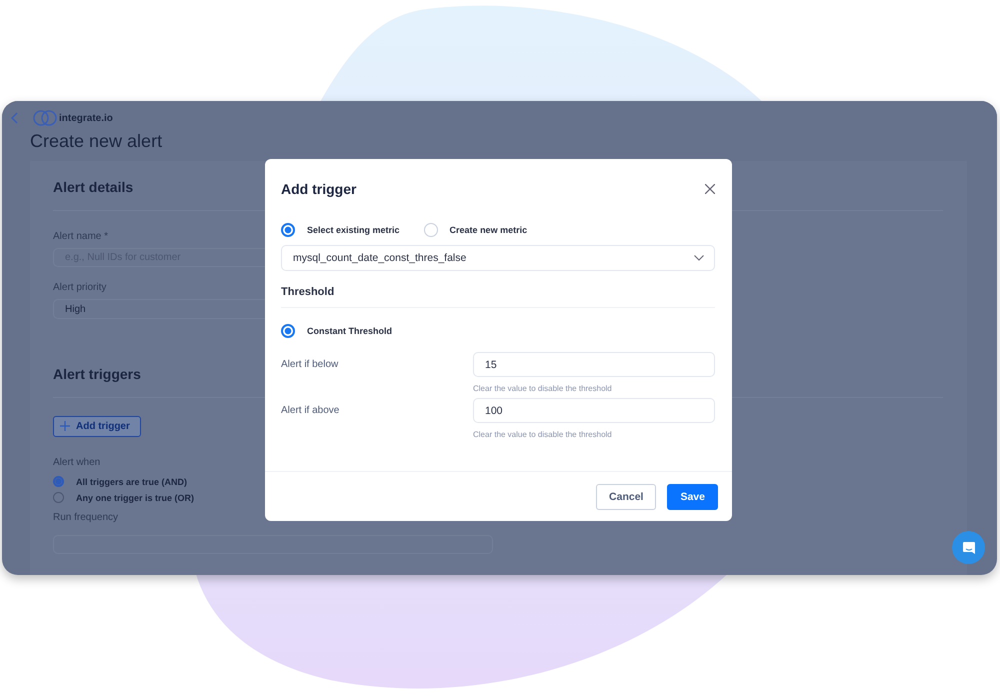 This screenshot has width=1000, height=699. Describe the element at coordinates (498, 258) in the screenshot. I see `metric-select: mysql_count_date_const_thres_false` at that location.